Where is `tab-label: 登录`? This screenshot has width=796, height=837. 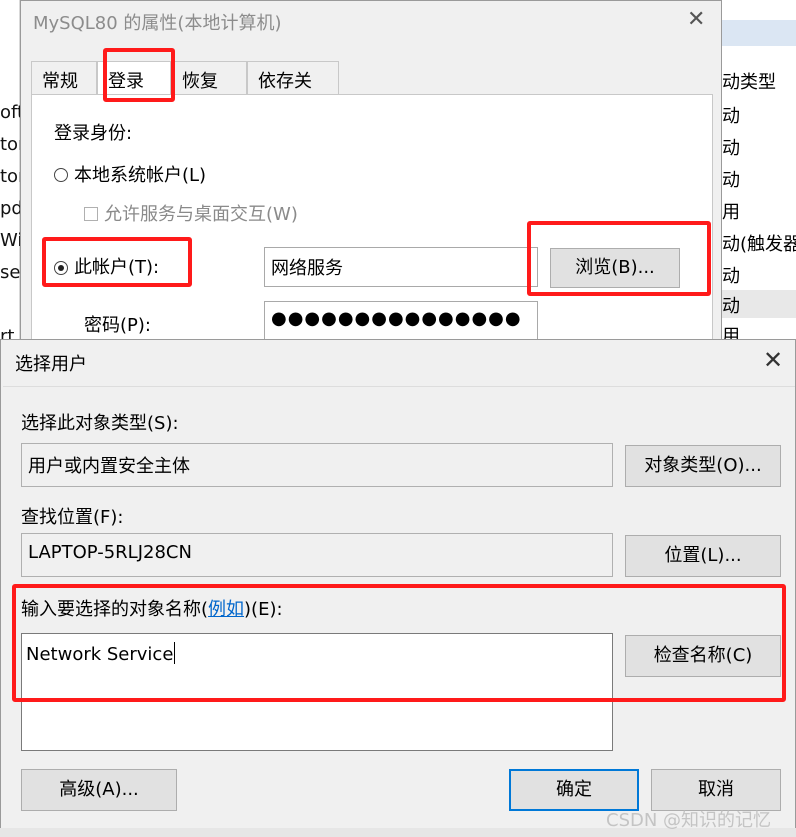 tab-label: 登录 is located at coordinates (126, 81).